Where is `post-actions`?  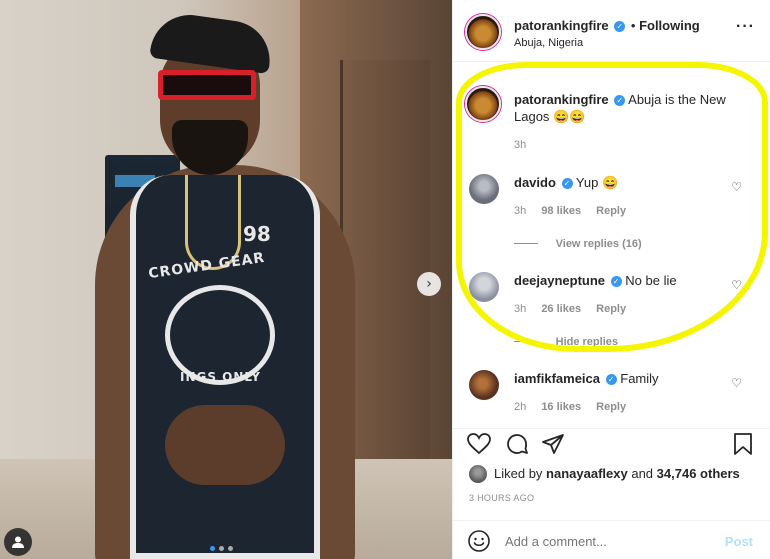 post-actions is located at coordinates (611, 443).